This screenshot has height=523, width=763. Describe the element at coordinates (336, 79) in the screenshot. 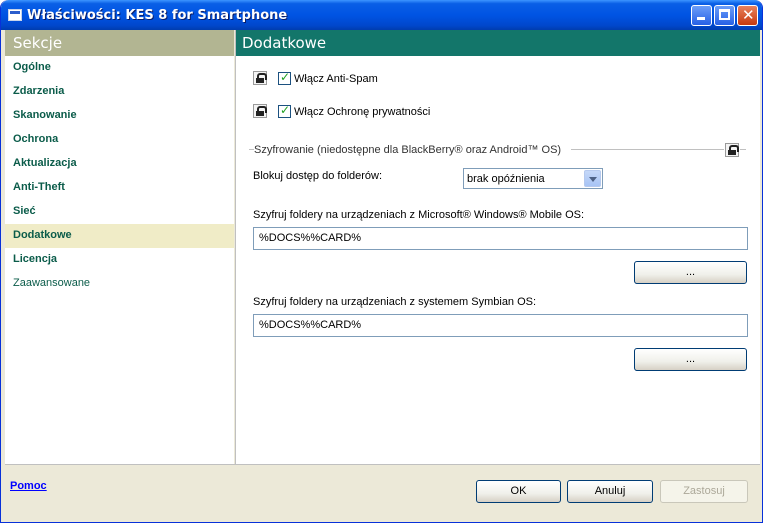

I see `antispam-label: Włącz Anti-Spam` at that location.